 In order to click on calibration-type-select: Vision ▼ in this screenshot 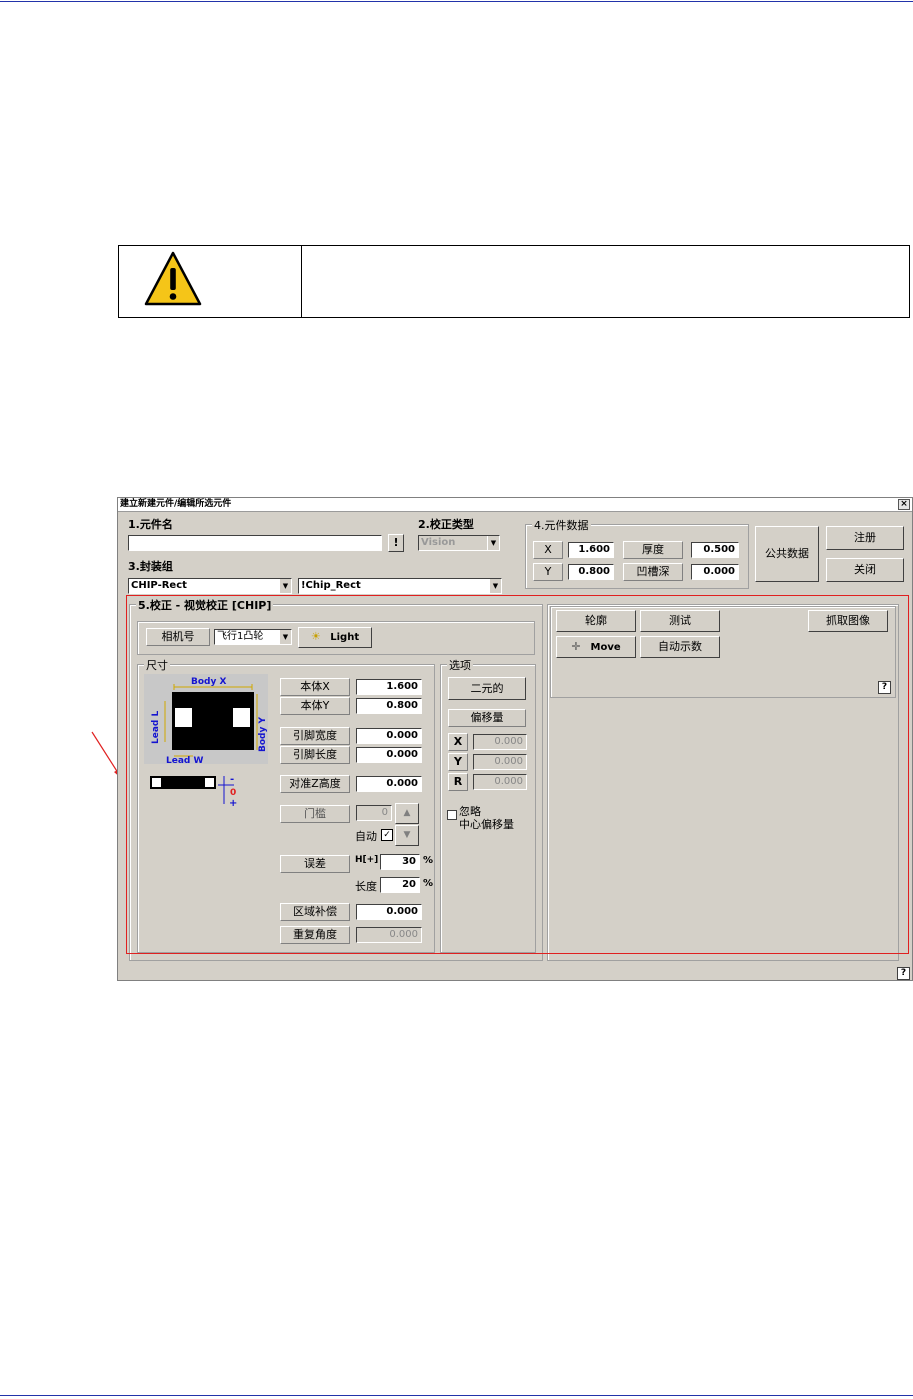, I will do `click(459, 543)`.